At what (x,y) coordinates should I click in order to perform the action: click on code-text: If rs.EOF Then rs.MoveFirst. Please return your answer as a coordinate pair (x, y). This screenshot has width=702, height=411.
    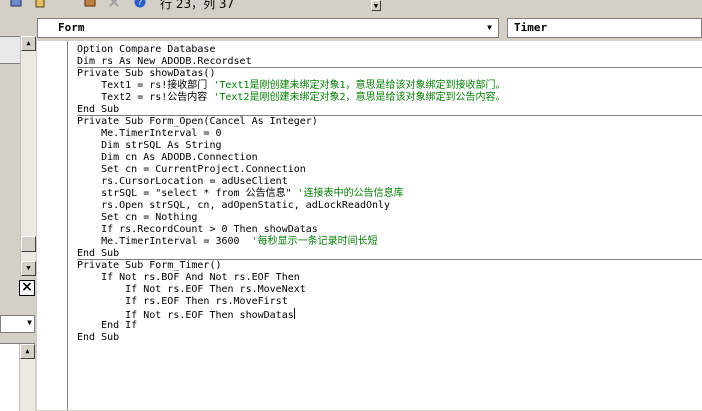
    Looking at the image, I should click on (182, 301).